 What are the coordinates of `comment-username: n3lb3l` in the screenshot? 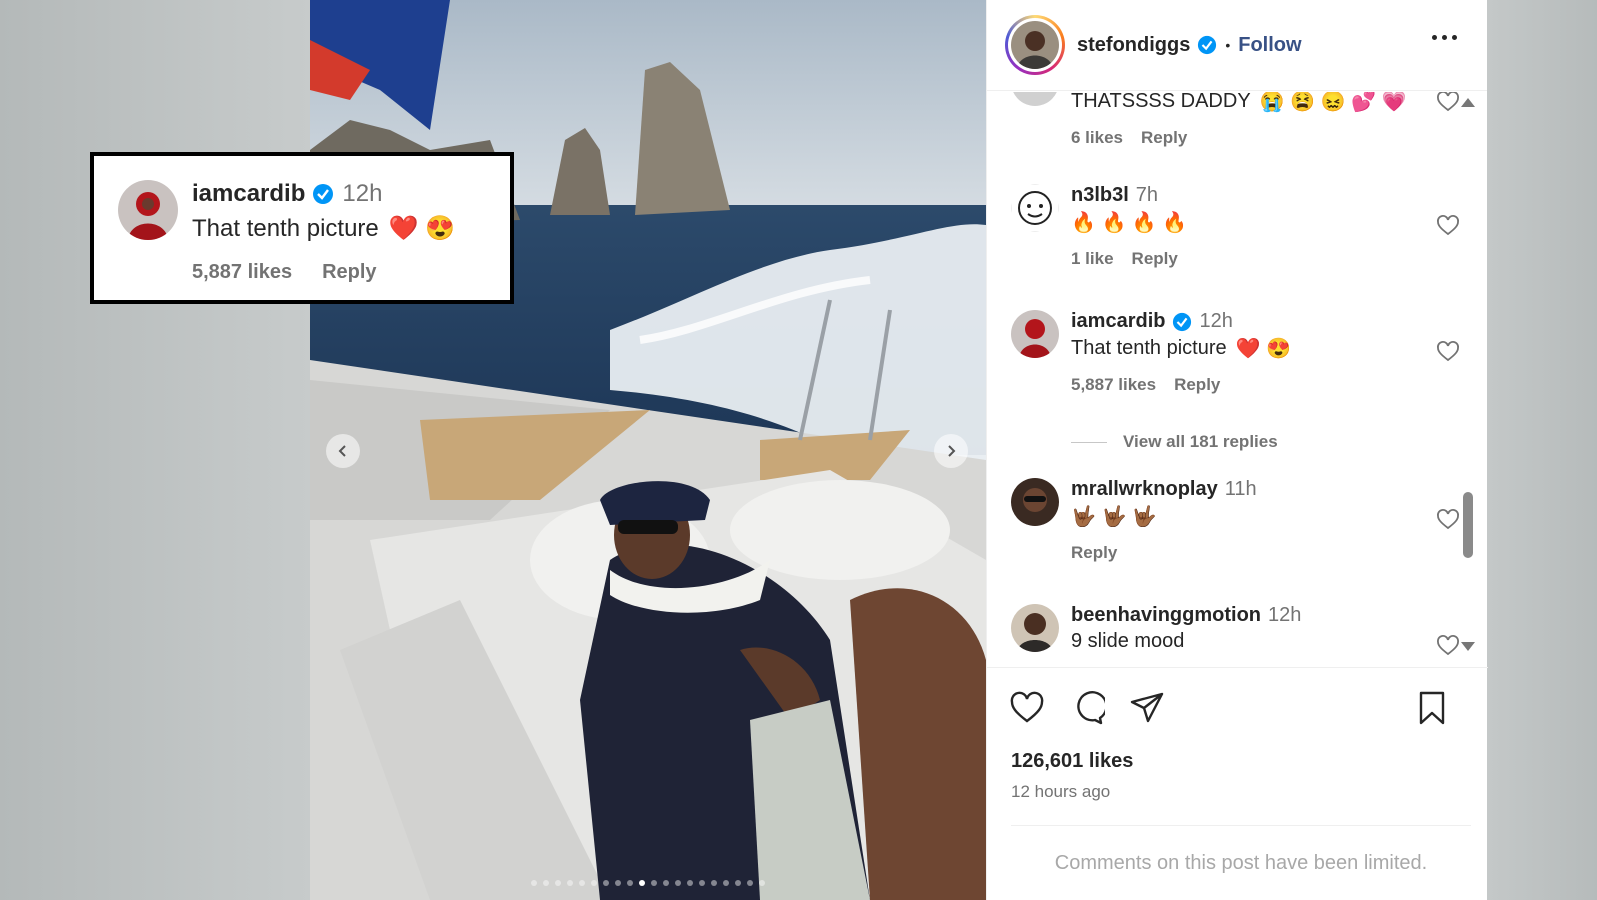 It's located at (1100, 195).